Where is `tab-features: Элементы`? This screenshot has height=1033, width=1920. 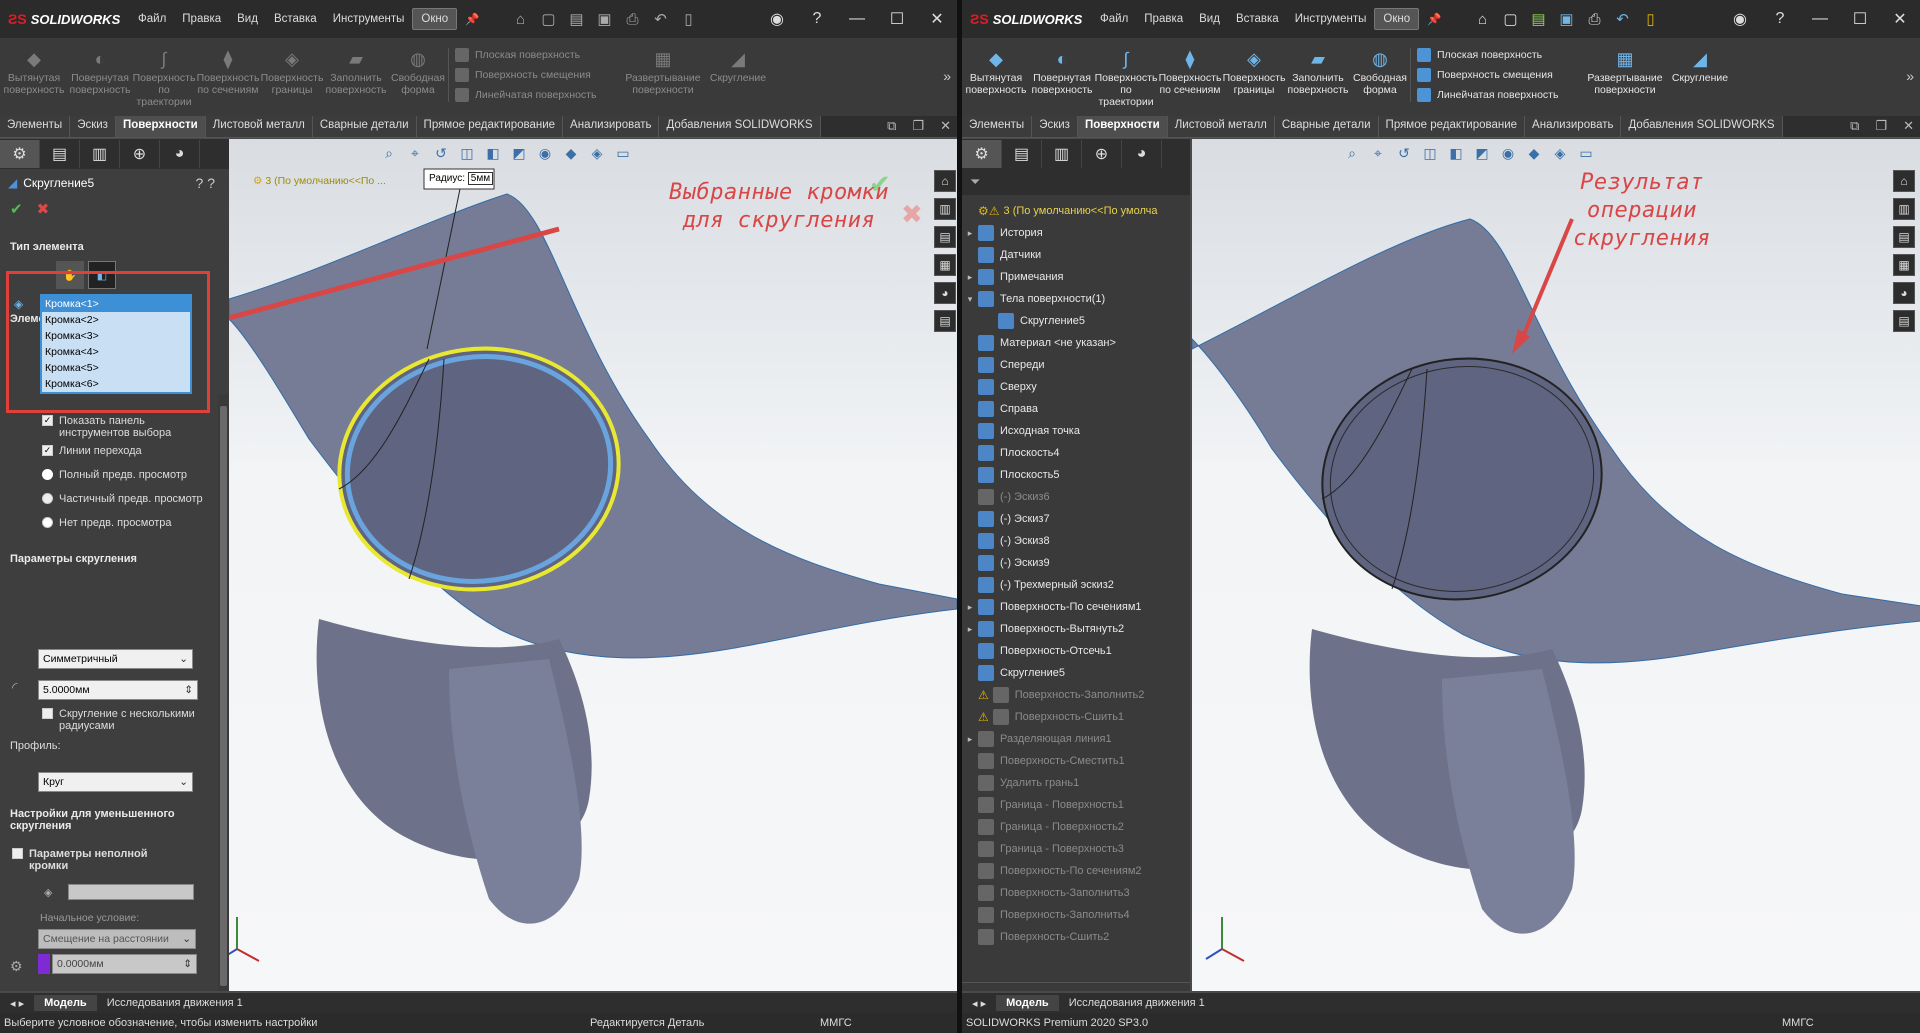 tab-features: Элементы is located at coordinates (35, 126).